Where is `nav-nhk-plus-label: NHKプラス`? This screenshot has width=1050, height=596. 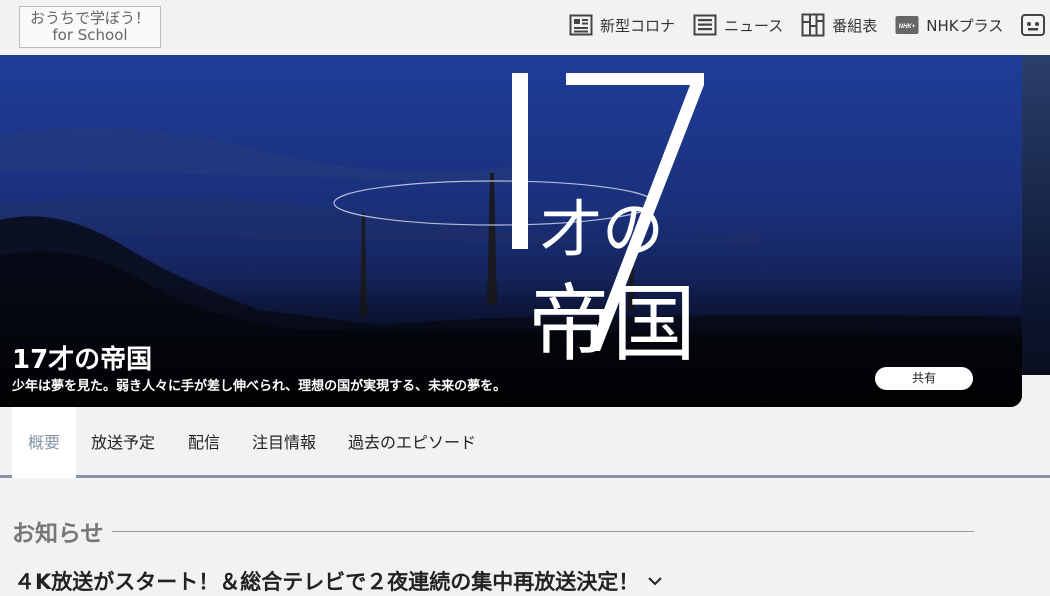
nav-nhk-plus-label: NHKプラス is located at coordinates (965, 25).